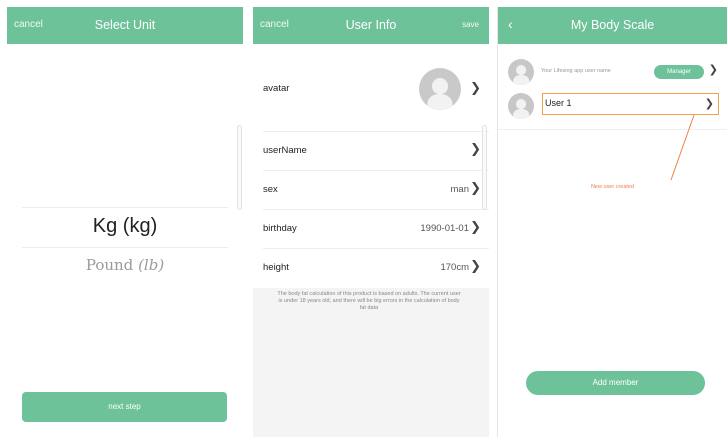  I want to click on avatar, so click(440, 89).